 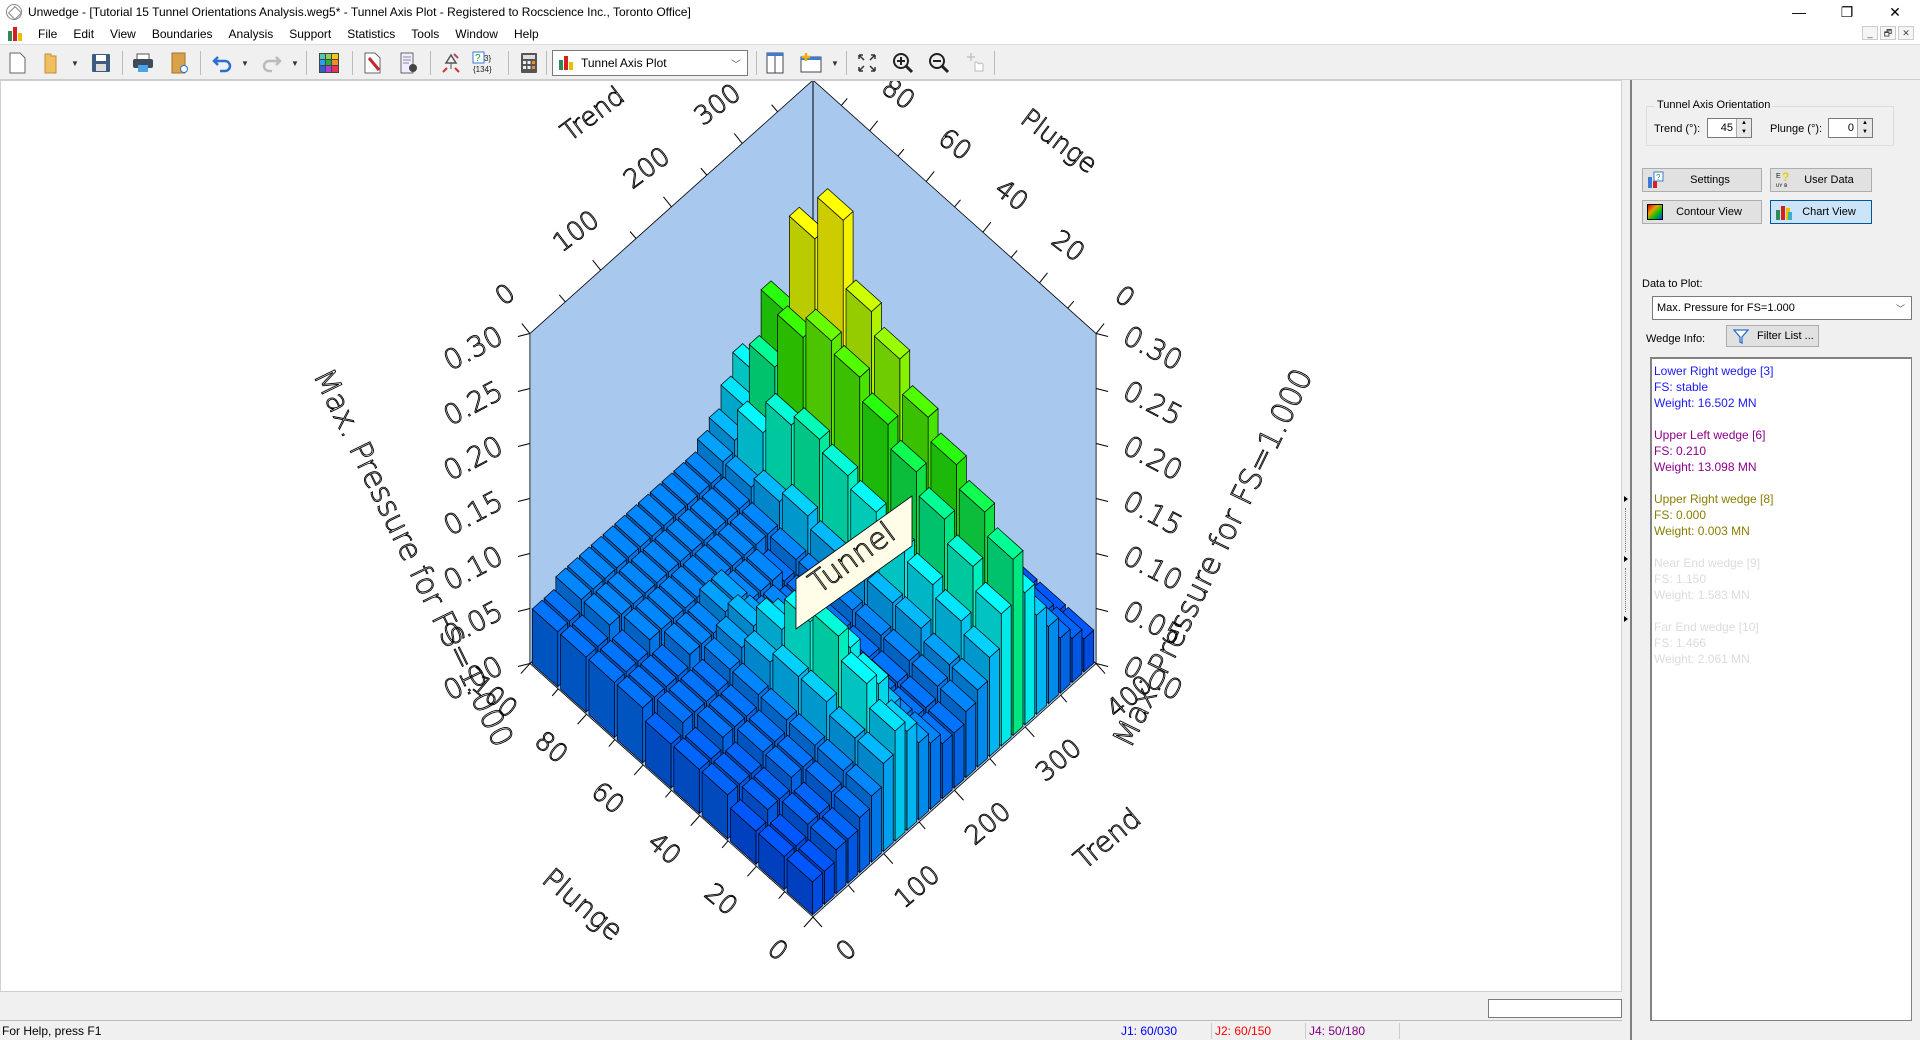 I want to click on edit-document-icon, so click(x=373, y=63).